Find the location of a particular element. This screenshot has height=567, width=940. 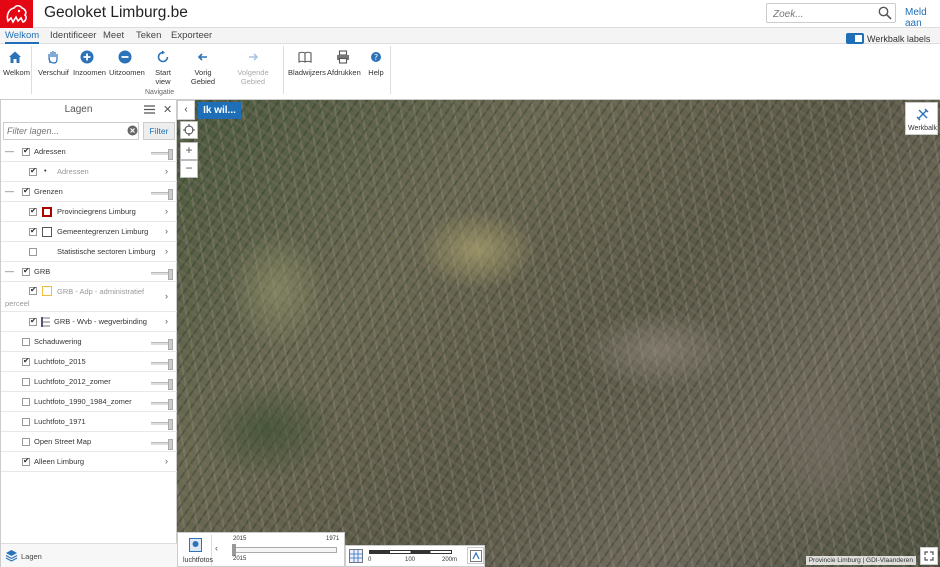

ribbon-separator is located at coordinates (283, 70).